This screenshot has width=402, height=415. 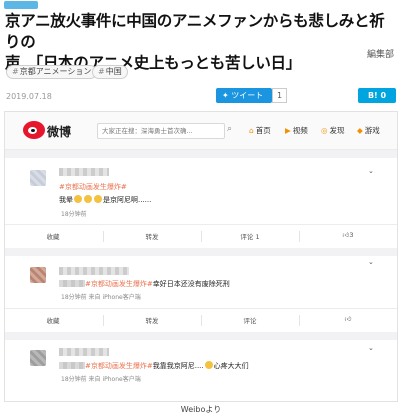 I want to click on publish-date: 2019.07.18, so click(x=29, y=96).